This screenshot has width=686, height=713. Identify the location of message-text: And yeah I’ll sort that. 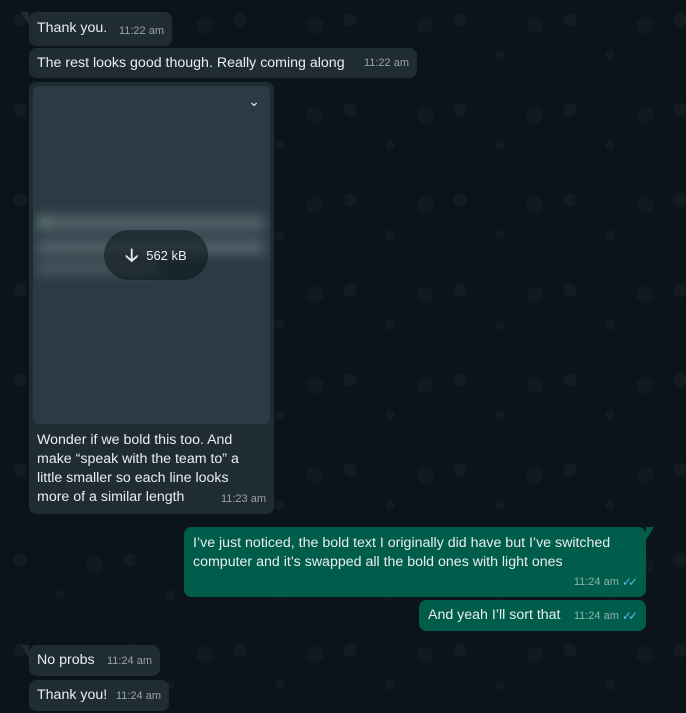
(494, 615).